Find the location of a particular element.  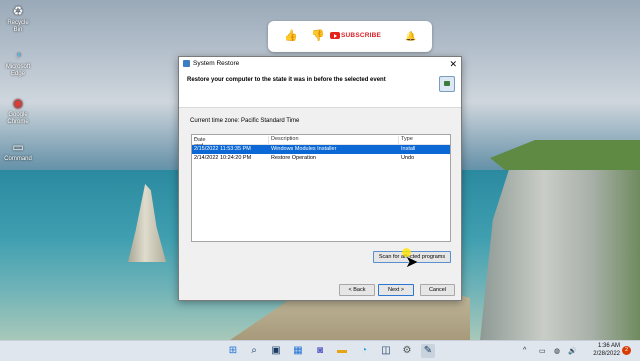

clock-time: 1:36 AM is located at coordinates (608, 346).